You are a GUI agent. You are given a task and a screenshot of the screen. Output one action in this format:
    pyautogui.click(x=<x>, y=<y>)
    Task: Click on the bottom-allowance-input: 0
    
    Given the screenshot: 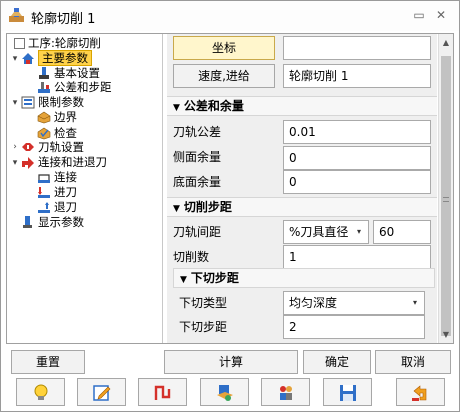 What is the action you would take?
    pyautogui.click(x=357, y=182)
    